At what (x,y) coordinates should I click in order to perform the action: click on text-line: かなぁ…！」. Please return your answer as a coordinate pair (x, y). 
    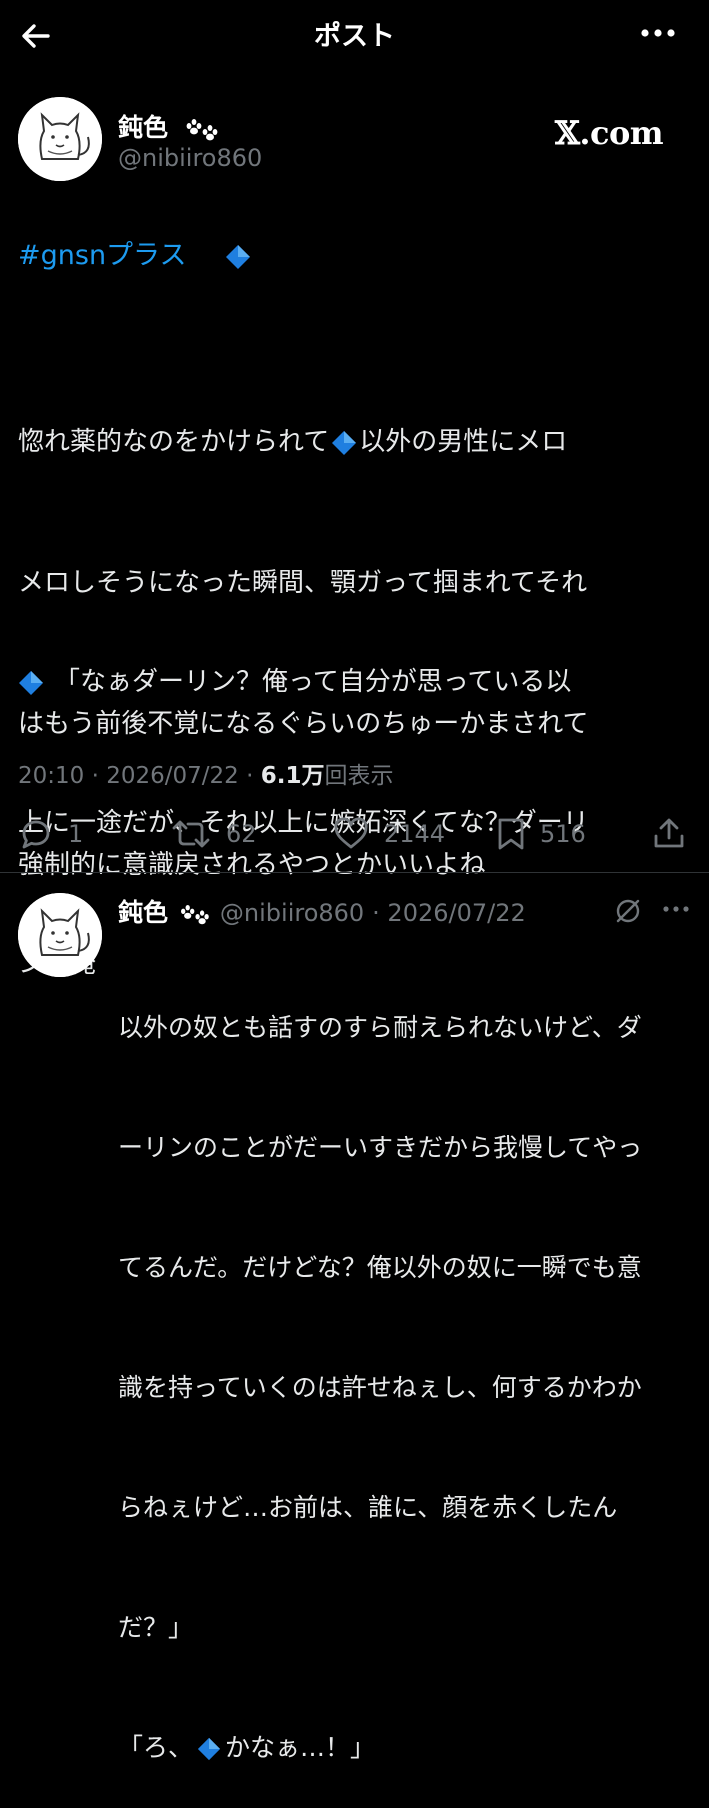
    Looking at the image, I should click on (300, 1747).